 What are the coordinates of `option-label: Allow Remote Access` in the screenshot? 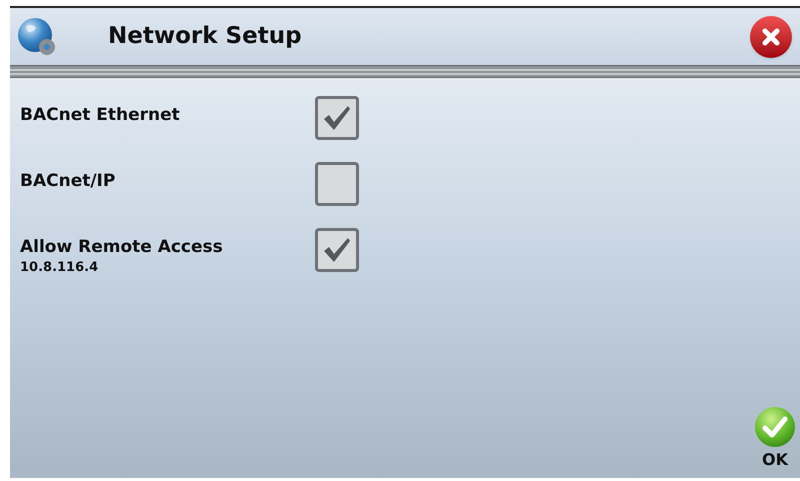 It's located at (122, 247).